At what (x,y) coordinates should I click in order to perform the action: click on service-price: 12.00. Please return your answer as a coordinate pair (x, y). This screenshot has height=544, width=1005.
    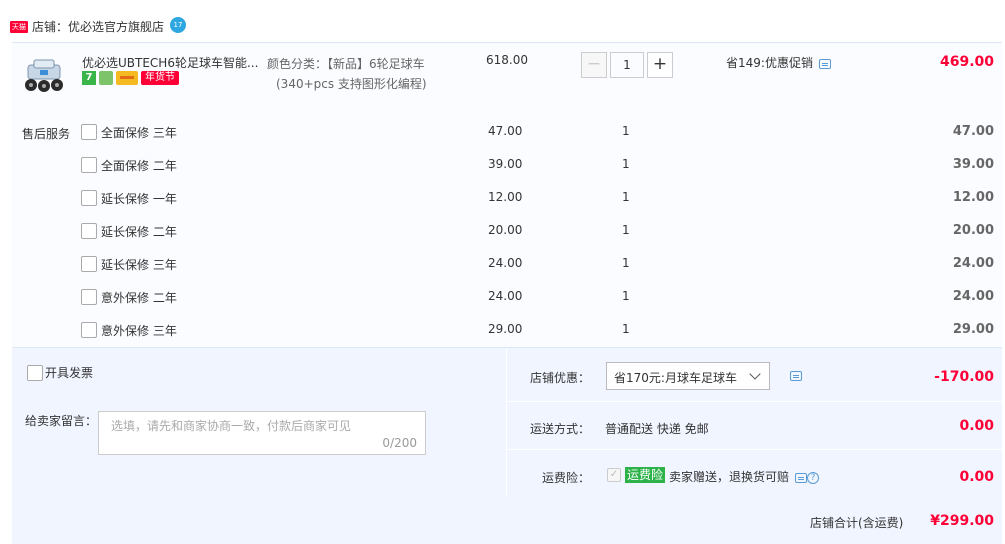
    Looking at the image, I should click on (505, 197).